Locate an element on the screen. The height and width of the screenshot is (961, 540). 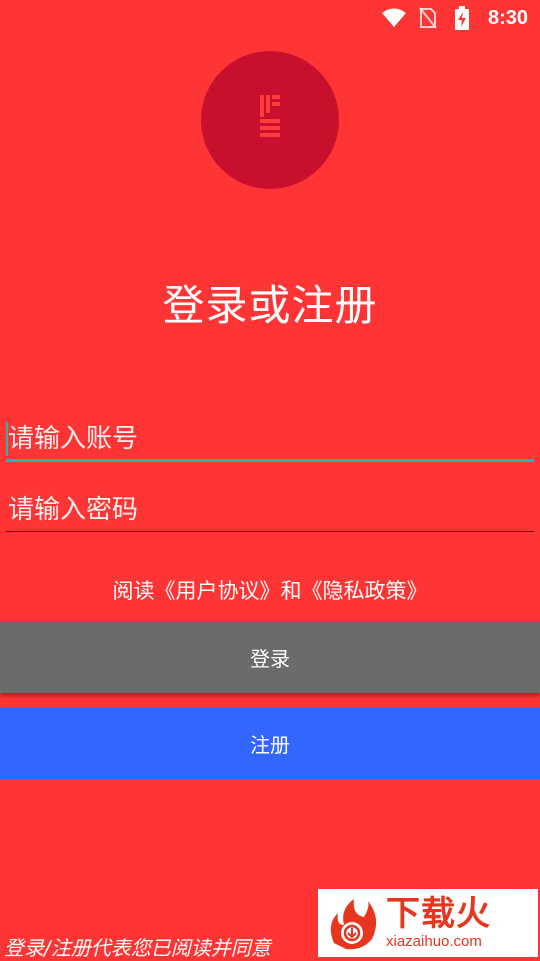
text-caret is located at coordinates (7, 439).